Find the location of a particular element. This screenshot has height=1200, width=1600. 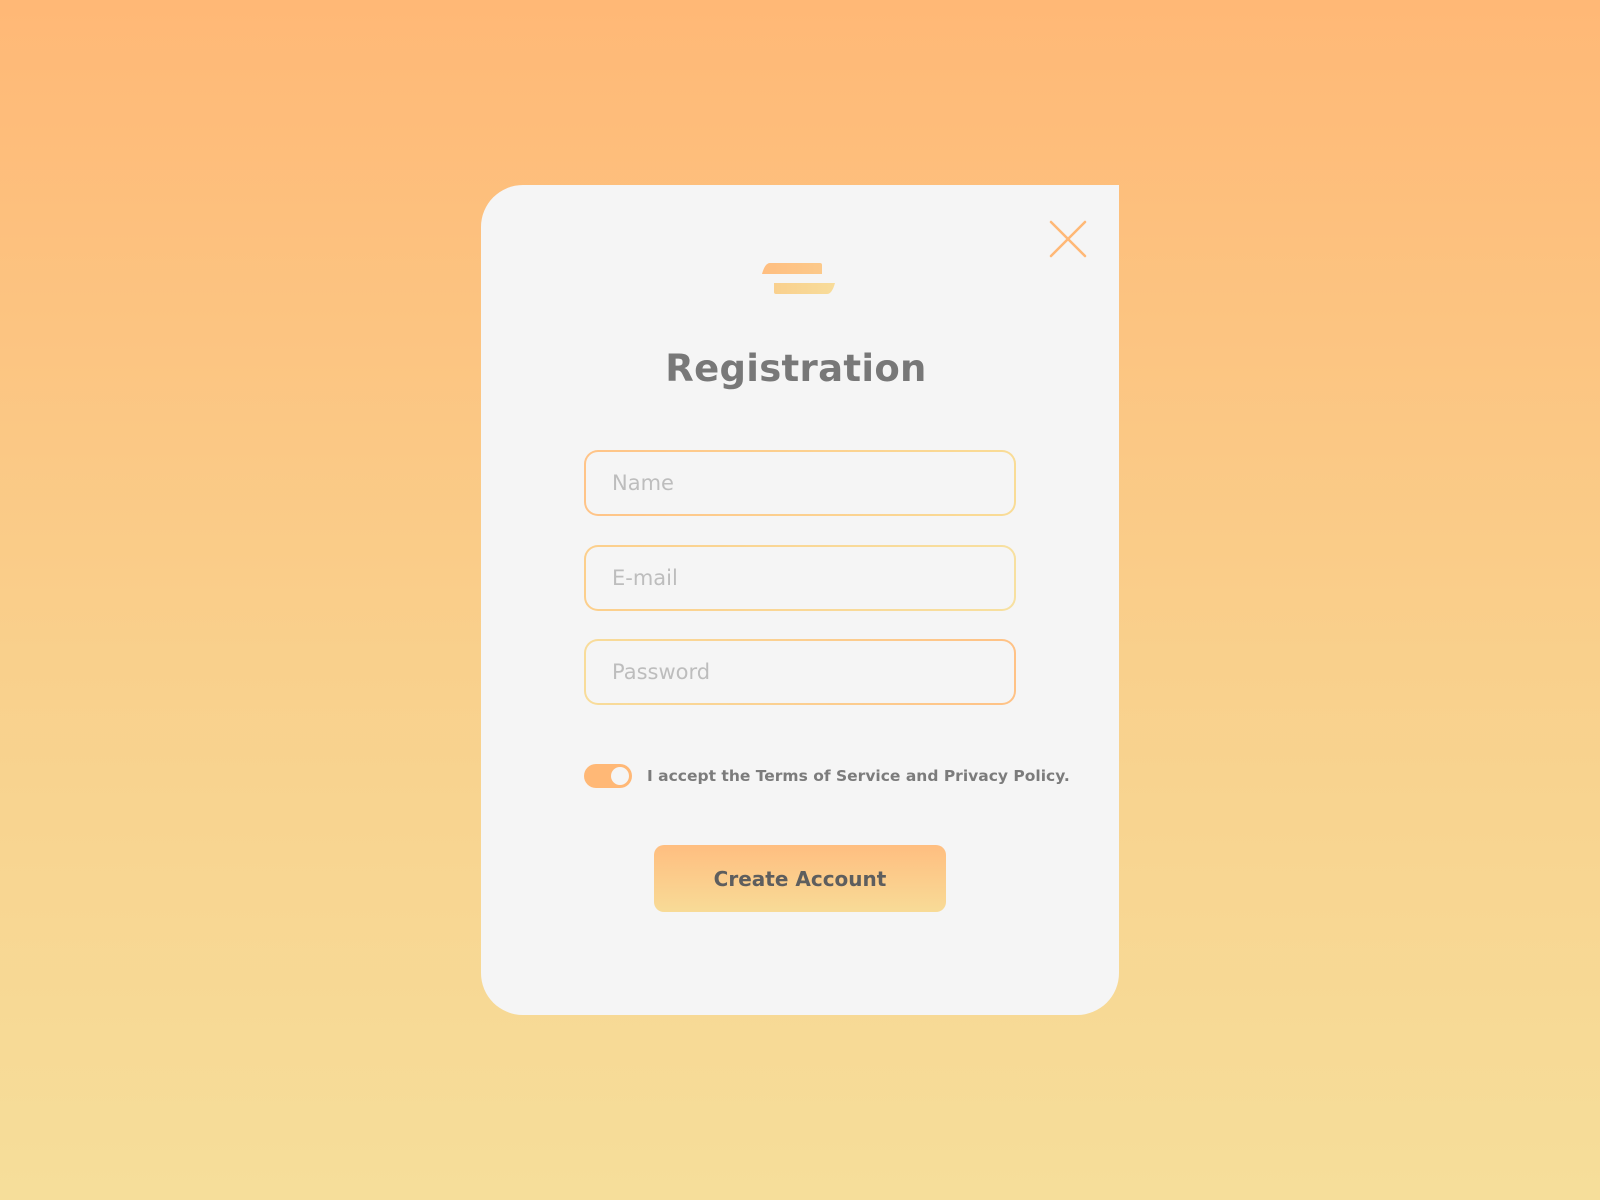

close-button is located at coordinates (1068, 239).